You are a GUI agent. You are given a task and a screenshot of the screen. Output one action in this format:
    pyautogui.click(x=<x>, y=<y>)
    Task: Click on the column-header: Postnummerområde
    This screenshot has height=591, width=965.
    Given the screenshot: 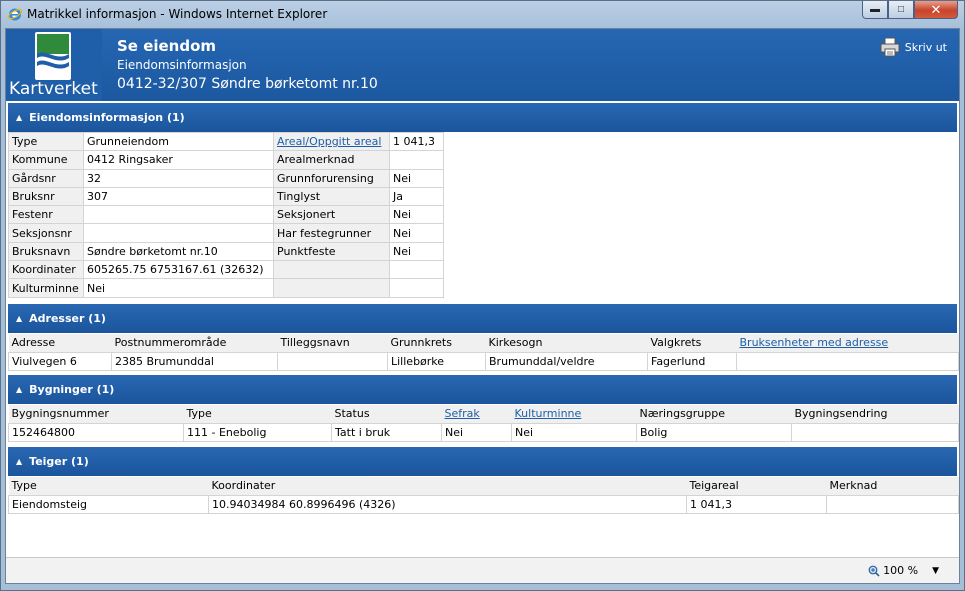 What is the action you would take?
    pyautogui.click(x=194, y=343)
    